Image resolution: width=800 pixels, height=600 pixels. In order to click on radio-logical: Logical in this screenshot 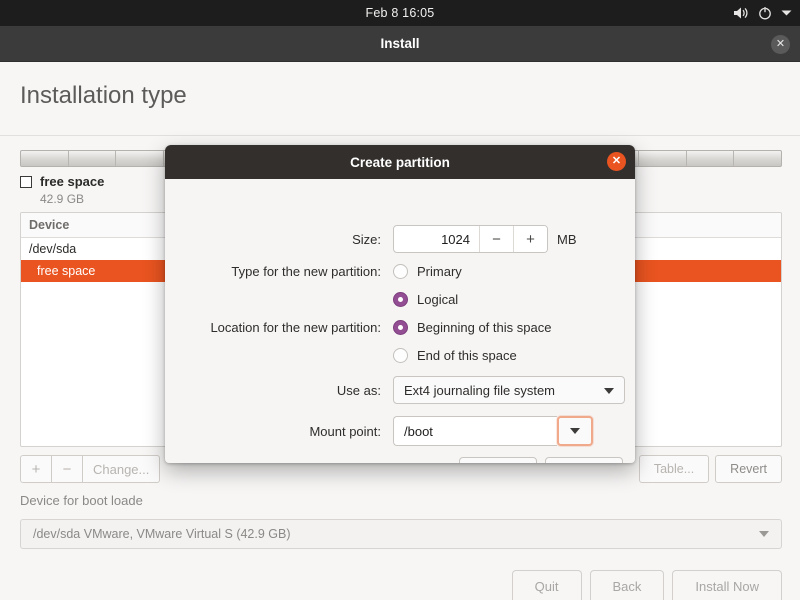, I will do `click(425, 299)`.